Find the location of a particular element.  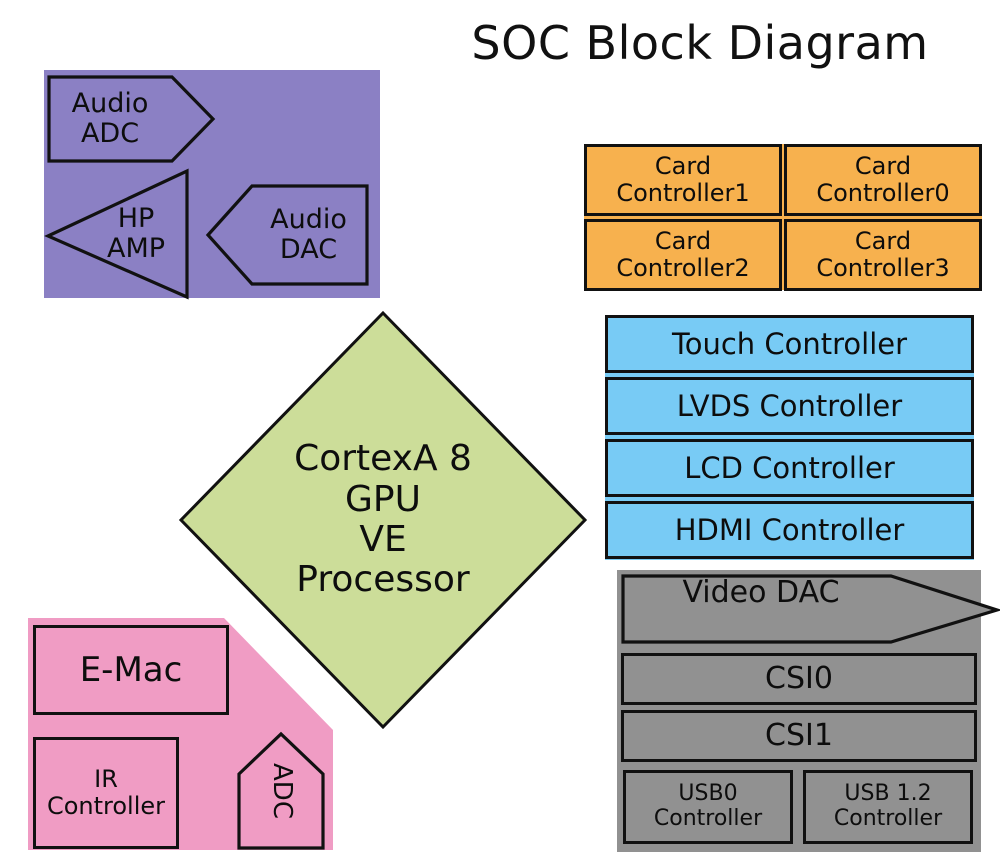

video-dac-shape is located at coordinates (810, 609).